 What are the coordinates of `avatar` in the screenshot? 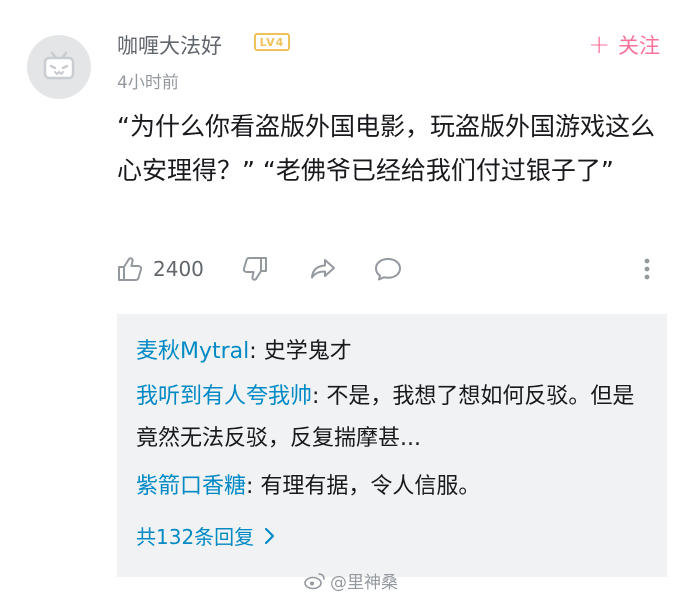 It's located at (59, 67).